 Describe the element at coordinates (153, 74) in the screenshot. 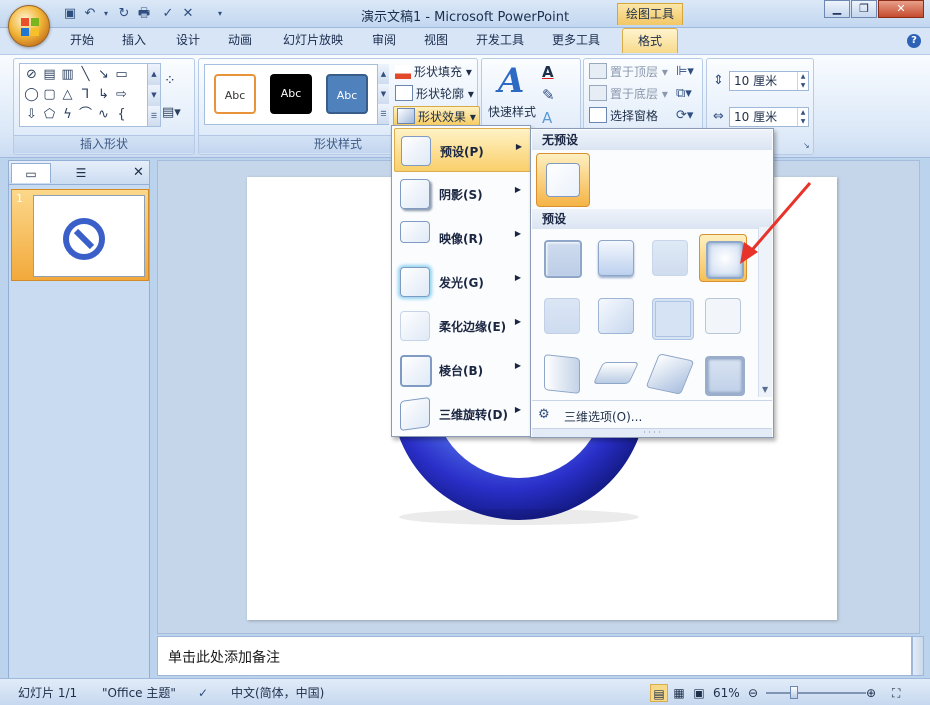

I see `gallery-scroll-up-icon: ▲` at that location.